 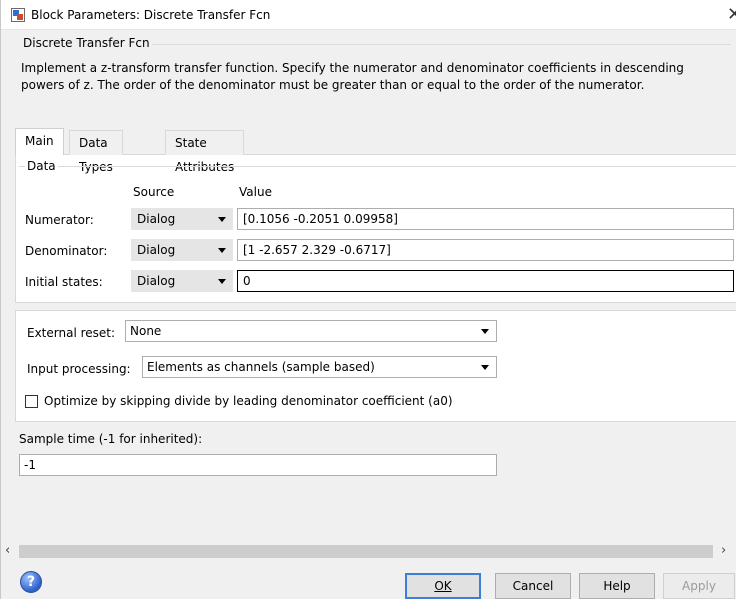 I want to click on block-name-label: Discrete Transfer Fcn, so click(x=86, y=43).